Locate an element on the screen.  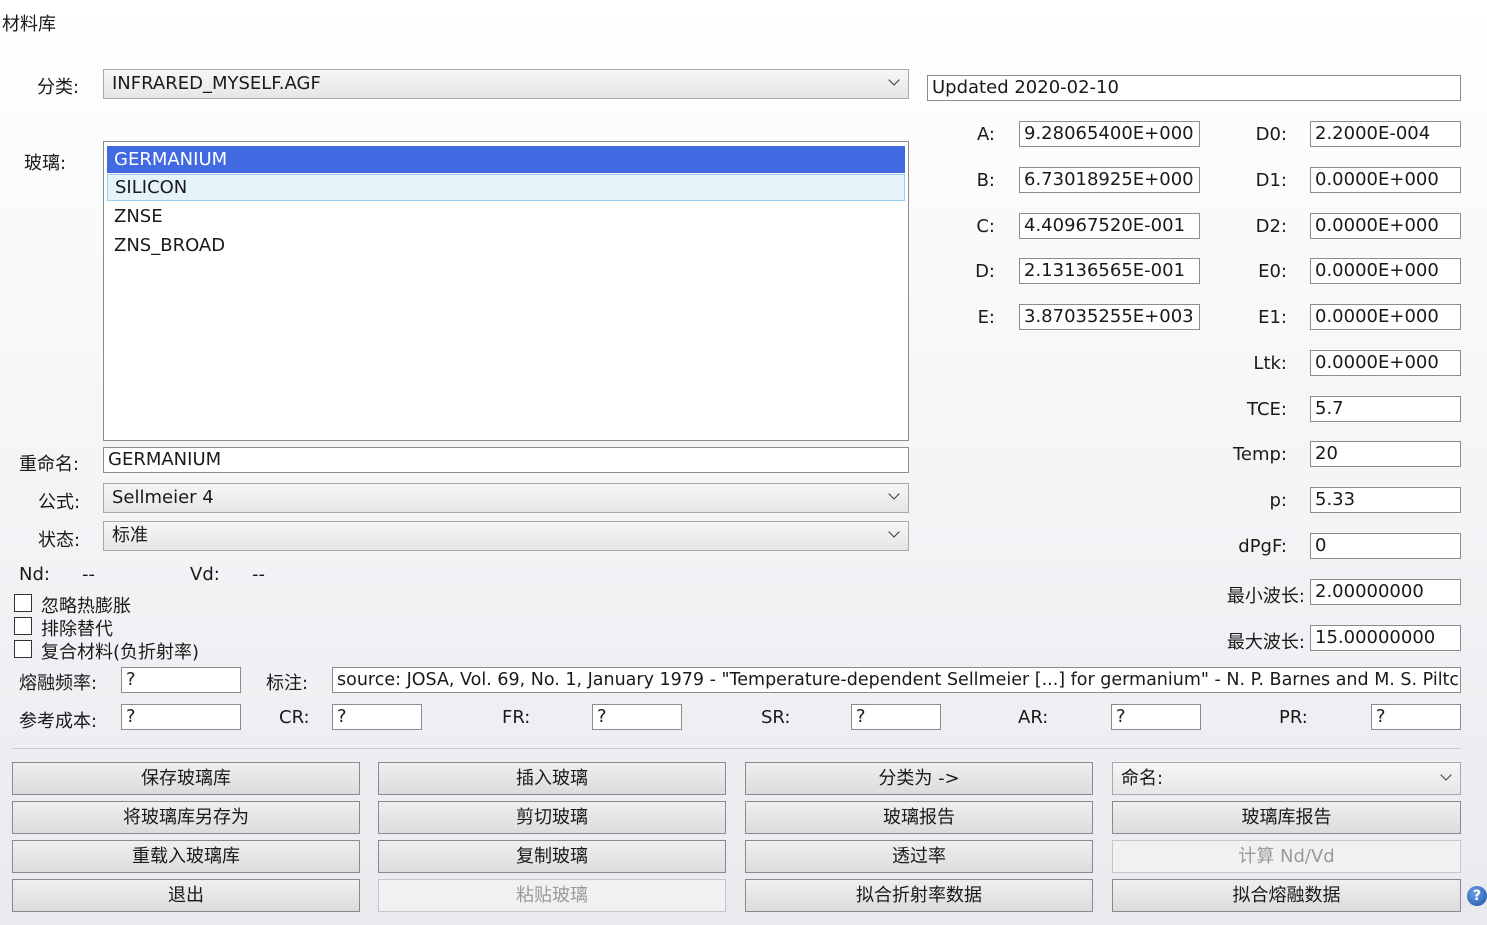
coef-a-input: 9.28065400E+000 is located at coordinates (1109, 134).